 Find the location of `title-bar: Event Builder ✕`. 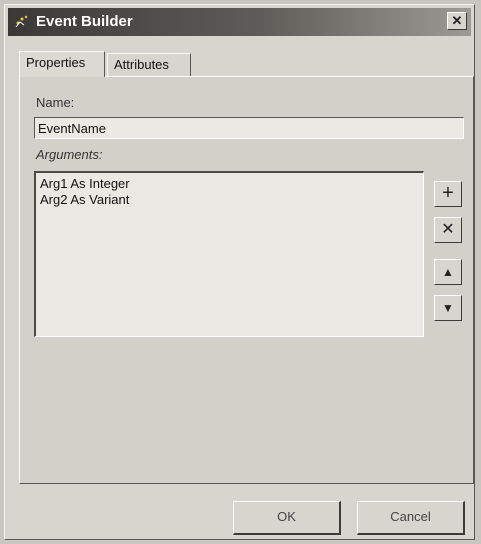

title-bar: Event Builder ✕ is located at coordinates (239, 22).